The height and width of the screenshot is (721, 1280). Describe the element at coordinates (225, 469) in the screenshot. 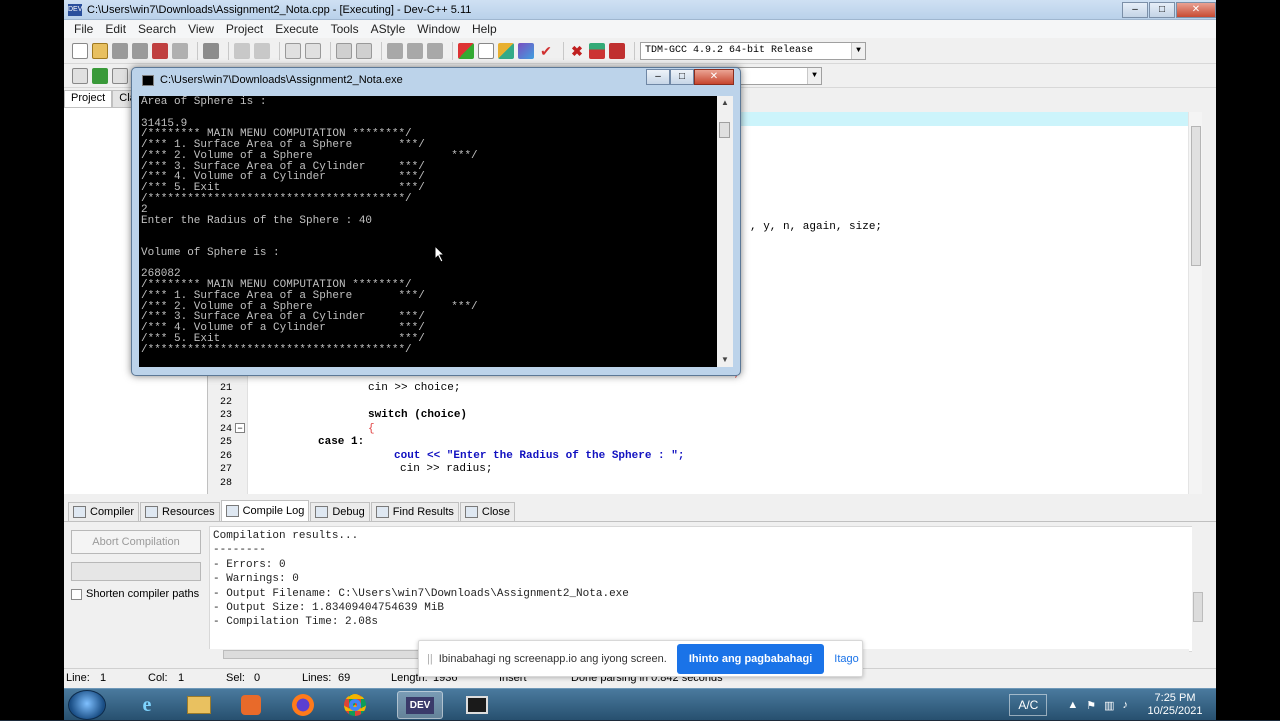

I see `line-number: 27` at that location.